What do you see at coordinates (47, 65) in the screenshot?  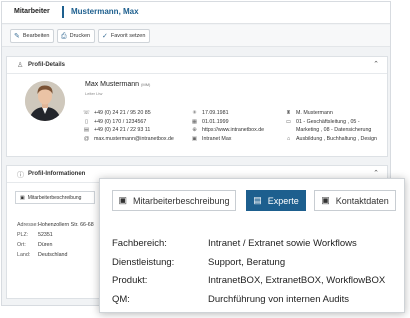 I see `profile-details-title: Profil-Details` at bounding box center [47, 65].